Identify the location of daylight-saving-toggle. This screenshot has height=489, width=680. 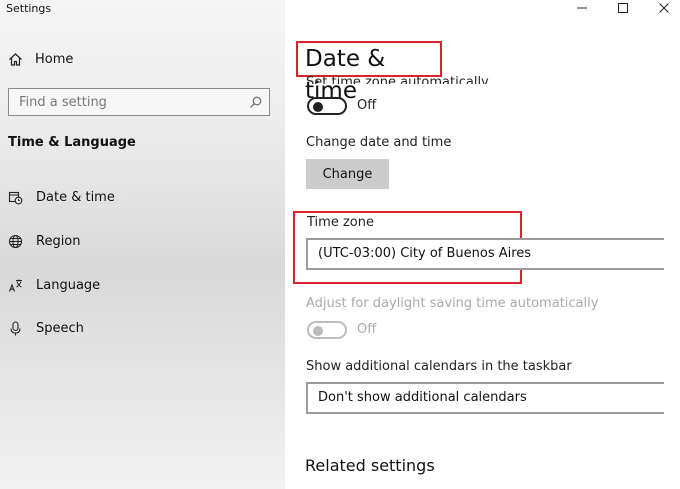
(327, 330).